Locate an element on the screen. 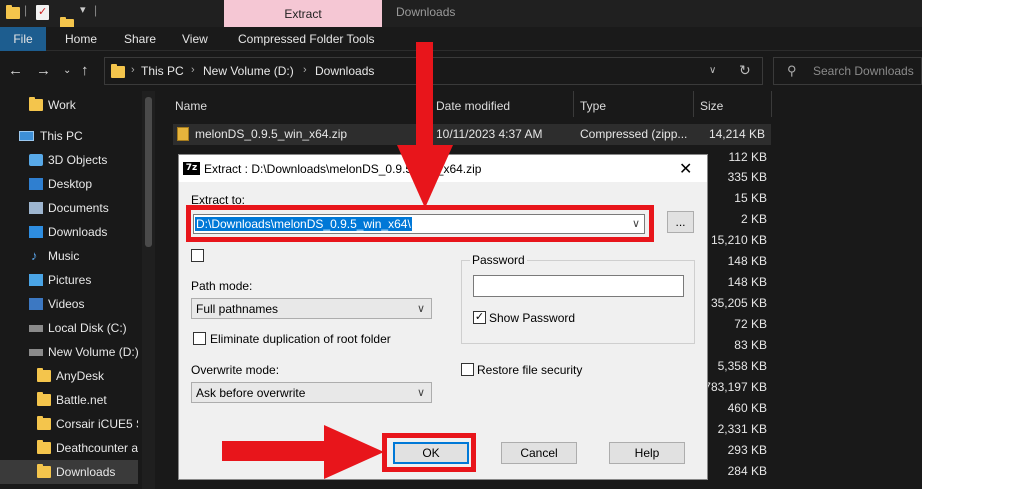 This screenshot has width=1016, height=489. sidebar-item-pictures: Pictures is located at coordinates (69, 280).